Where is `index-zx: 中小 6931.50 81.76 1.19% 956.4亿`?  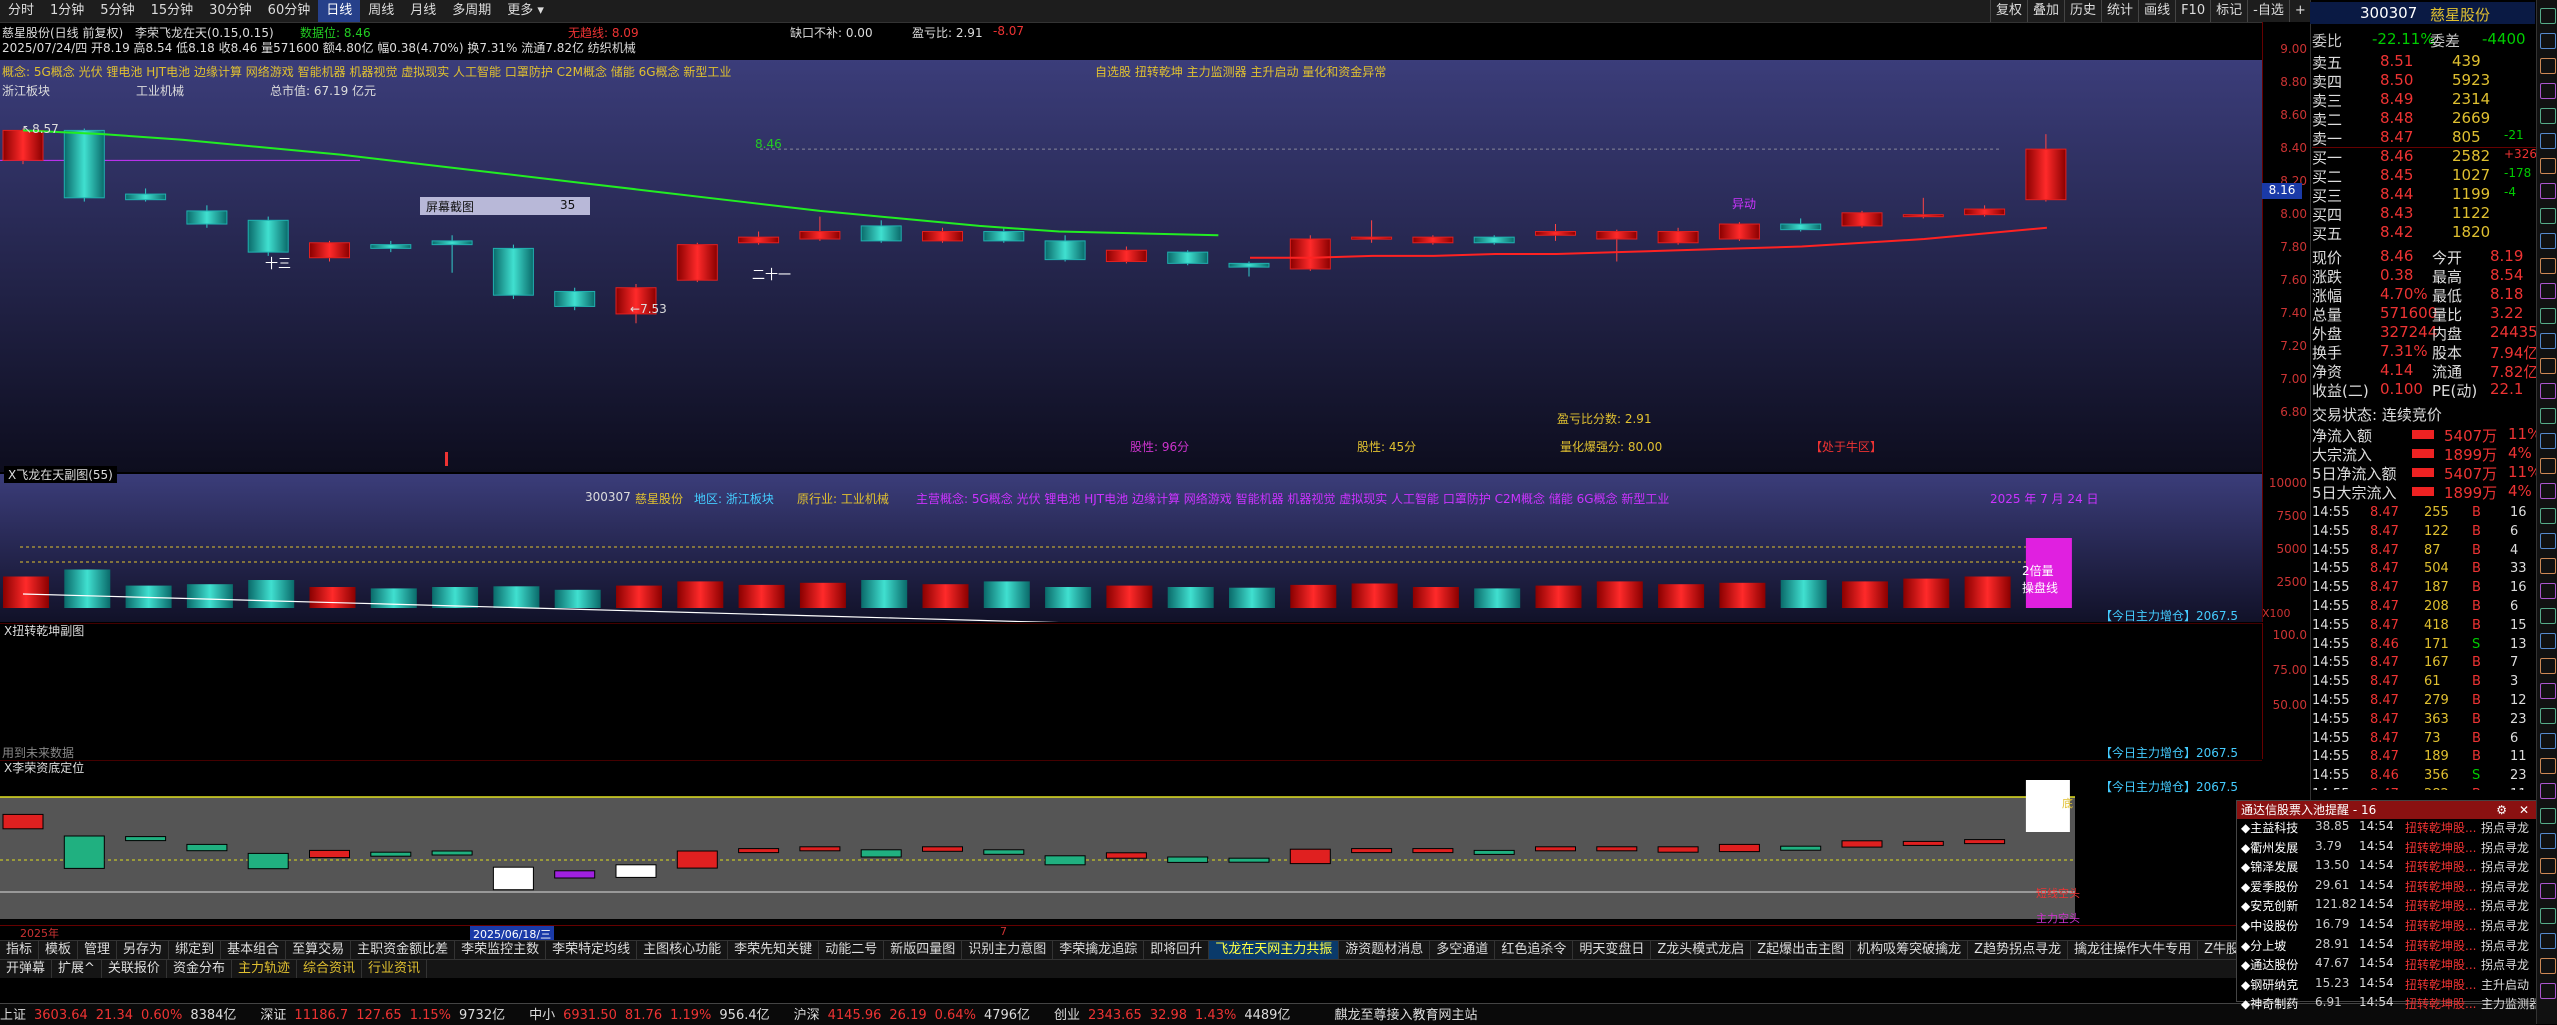
index-zx: 中小 6931.50 81.76 1.19% 956.4亿 is located at coordinates (653, 1015).